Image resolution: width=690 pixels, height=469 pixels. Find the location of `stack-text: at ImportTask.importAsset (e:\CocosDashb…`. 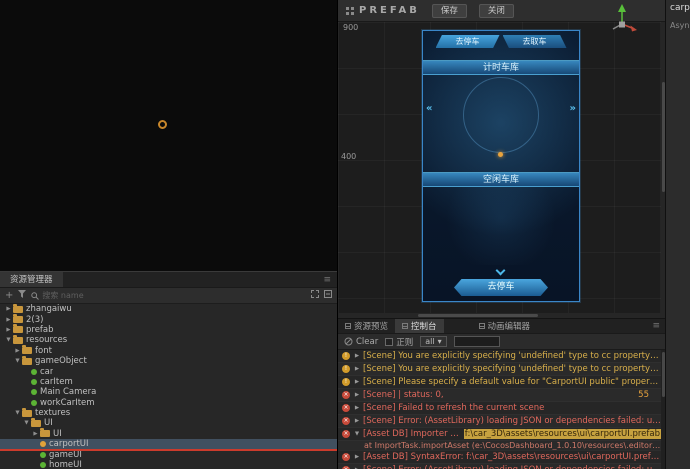

stack-text: at ImportTask.importAsset (e:\CocosDashb… is located at coordinates (512, 445).